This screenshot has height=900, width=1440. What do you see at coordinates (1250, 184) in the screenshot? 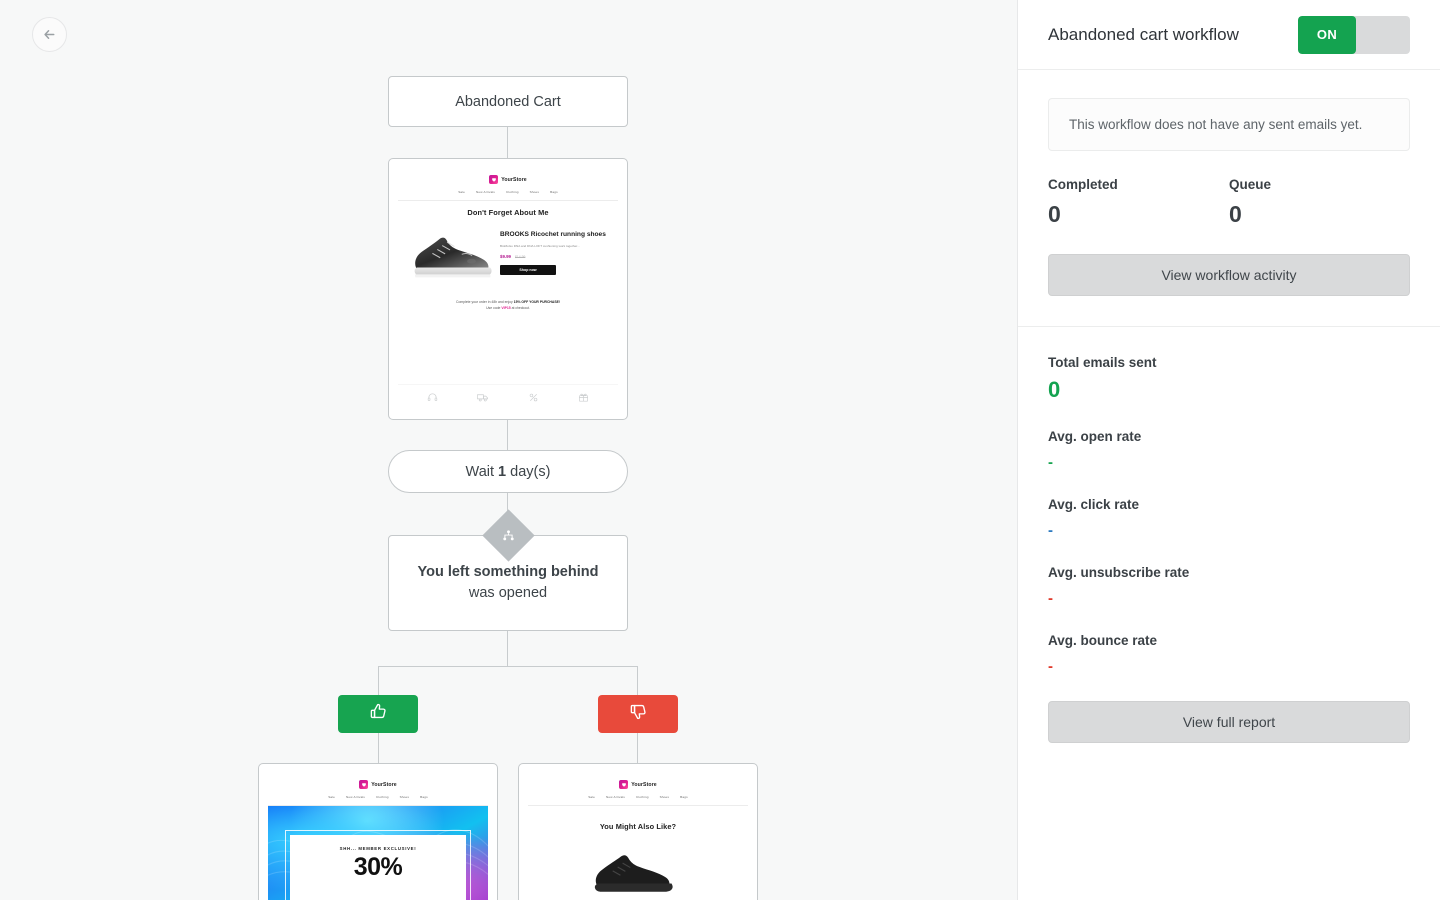
I see `stat-label: Queue` at bounding box center [1250, 184].